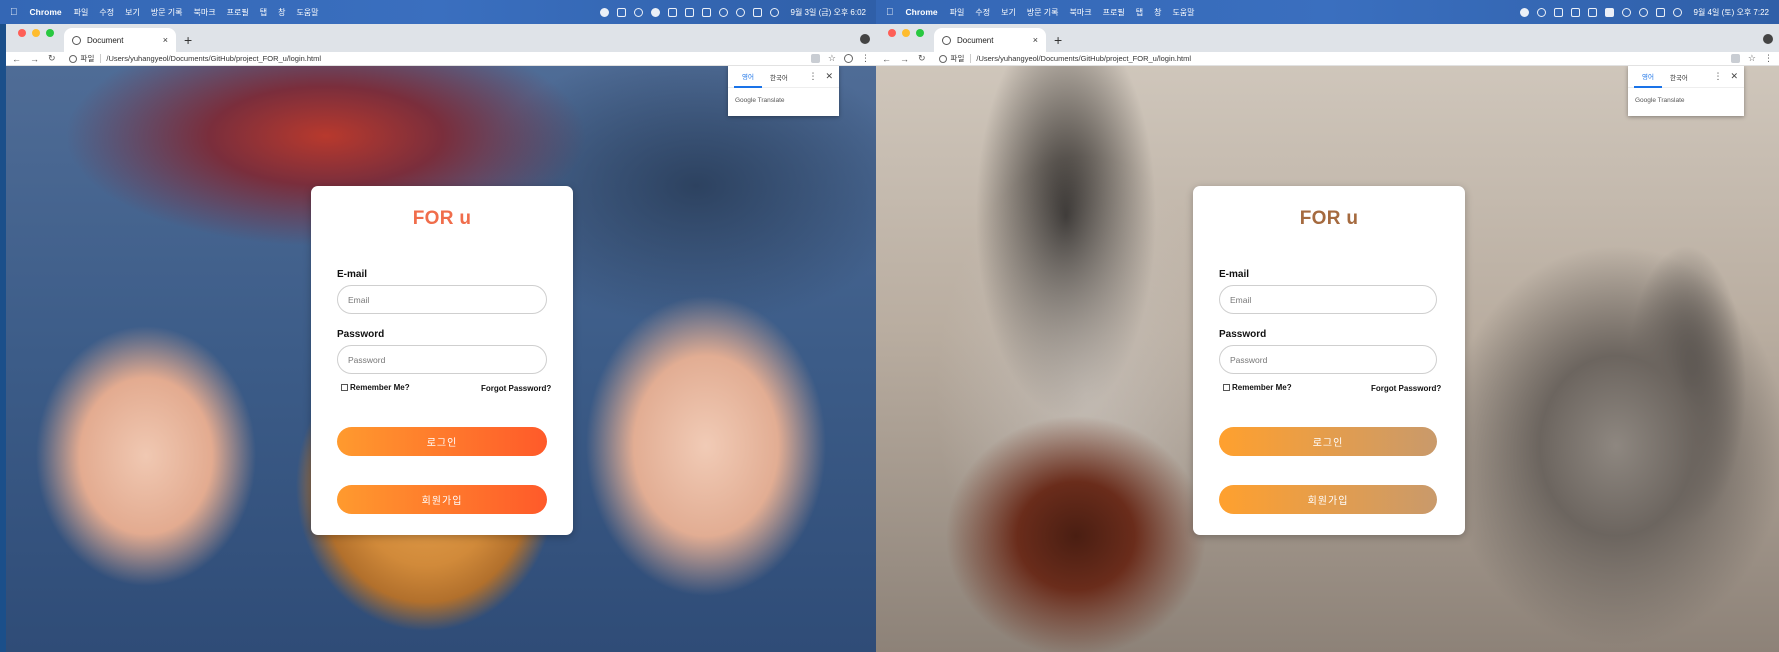 This screenshot has height=652, width=1779. I want to click on menubar-clock: 9월 3일 (금) 오후 6:02, so click(829, 12).